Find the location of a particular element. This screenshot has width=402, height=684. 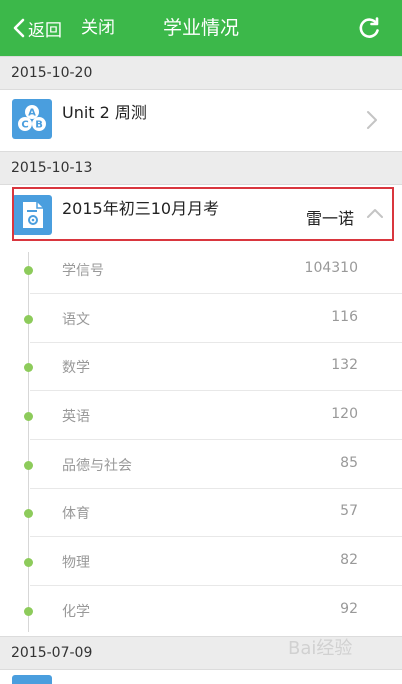

baidu-watermark: Bai经验 is located at coordinates (320, 648).